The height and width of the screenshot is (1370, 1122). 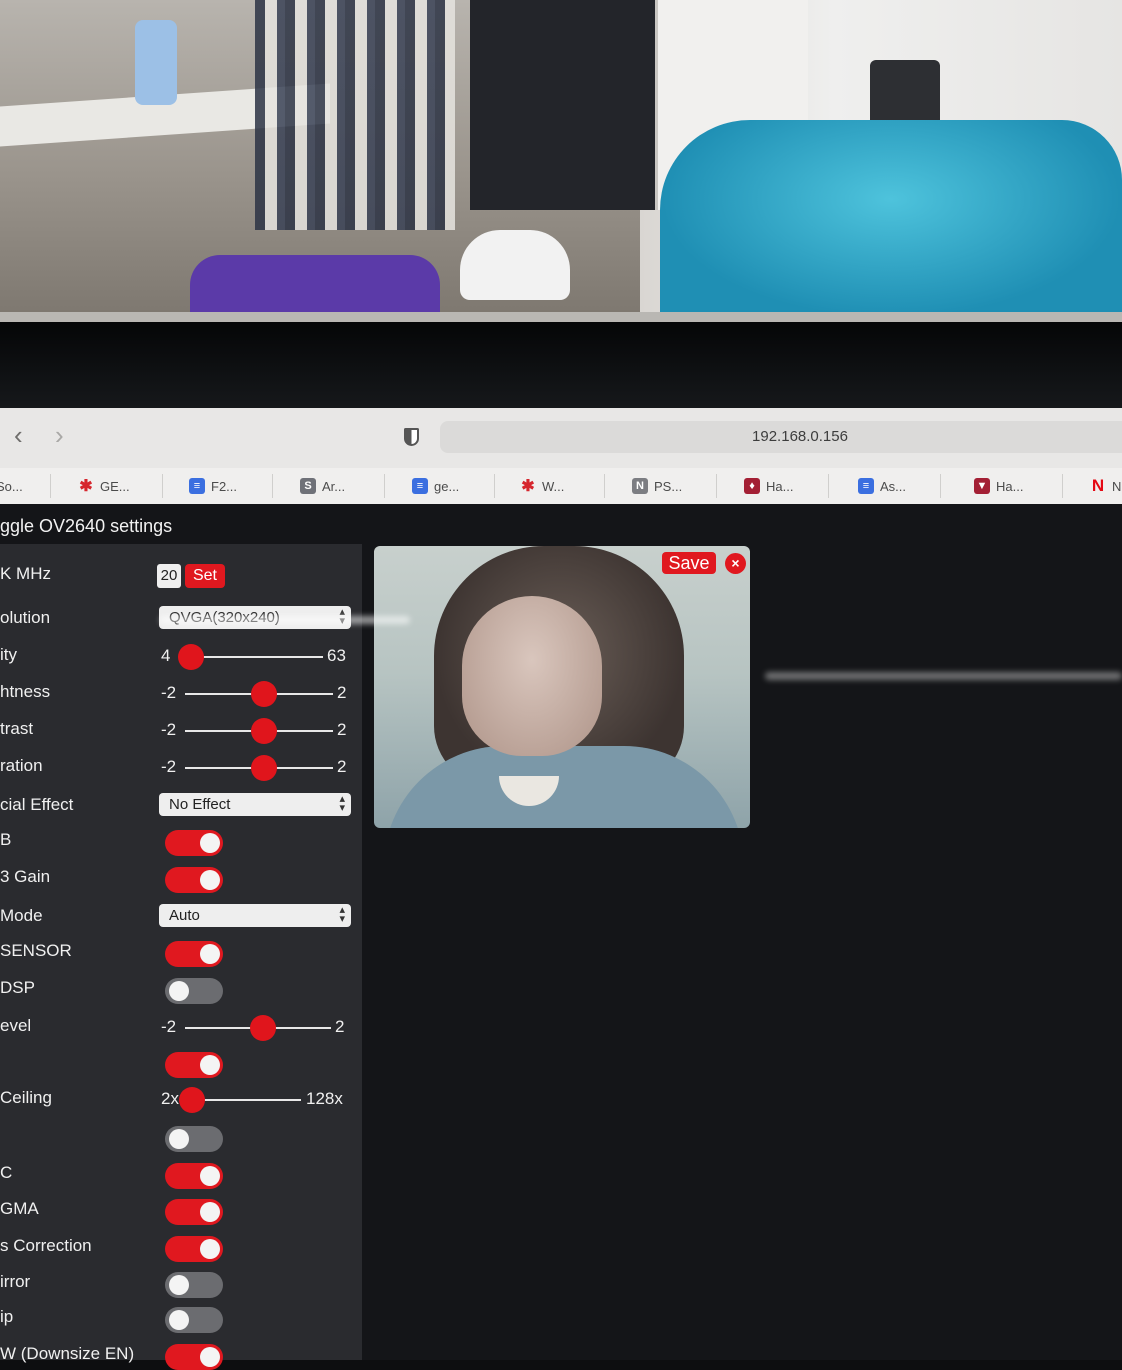 I want to click on contrast-slider-thumb, so click(x=264, y=731).